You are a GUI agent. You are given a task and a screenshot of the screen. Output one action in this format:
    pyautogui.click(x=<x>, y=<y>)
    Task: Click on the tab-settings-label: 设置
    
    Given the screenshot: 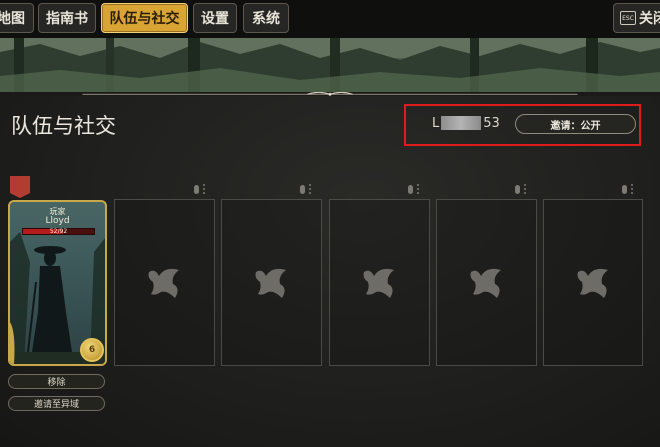 What is the action you would take?
    pyautogui.click(x=215, y=19)
    